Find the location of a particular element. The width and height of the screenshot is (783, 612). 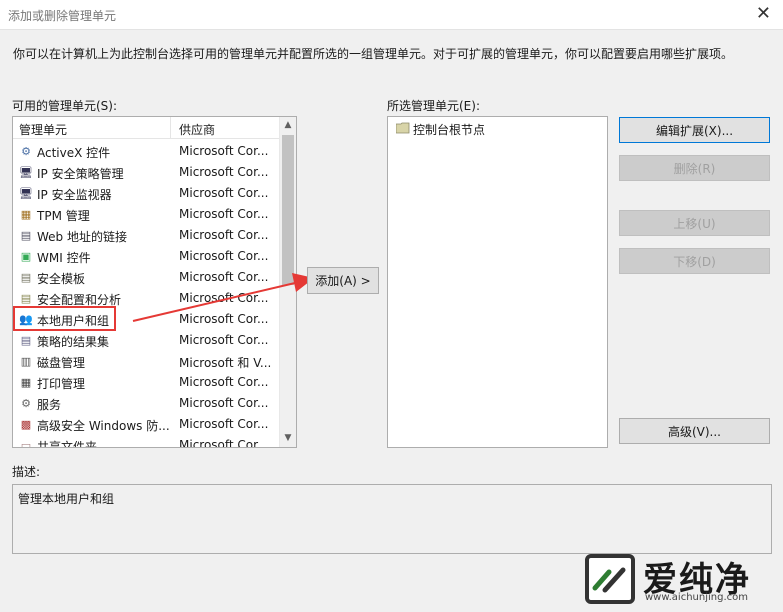

ip-policy-icon: 🖥 is located at coordinates (26, 172).